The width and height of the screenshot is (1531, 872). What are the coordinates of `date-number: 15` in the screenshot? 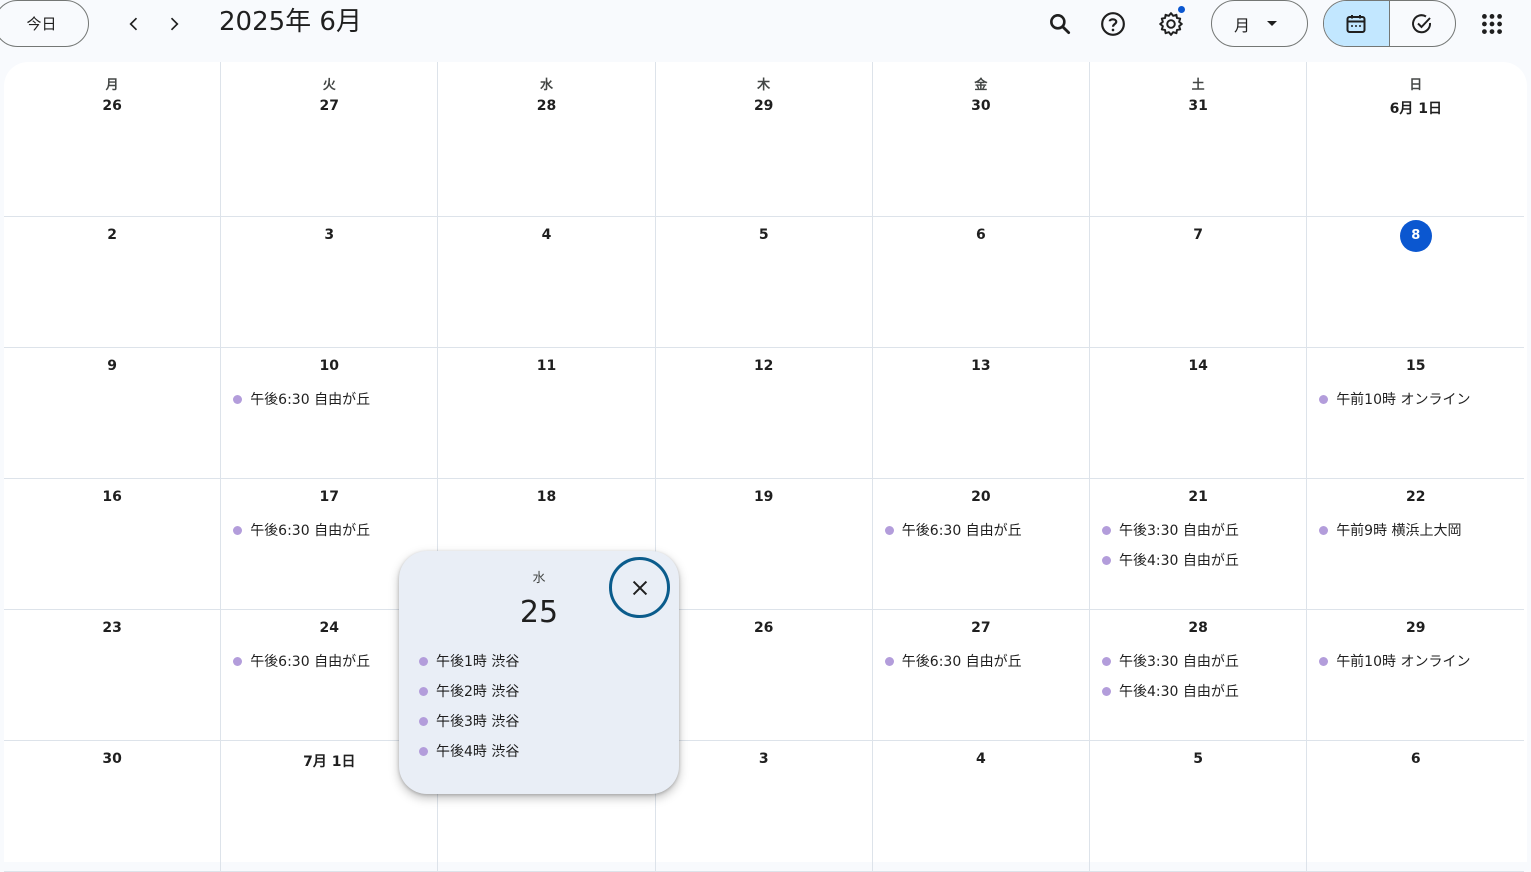 It's located at (1415, 366).